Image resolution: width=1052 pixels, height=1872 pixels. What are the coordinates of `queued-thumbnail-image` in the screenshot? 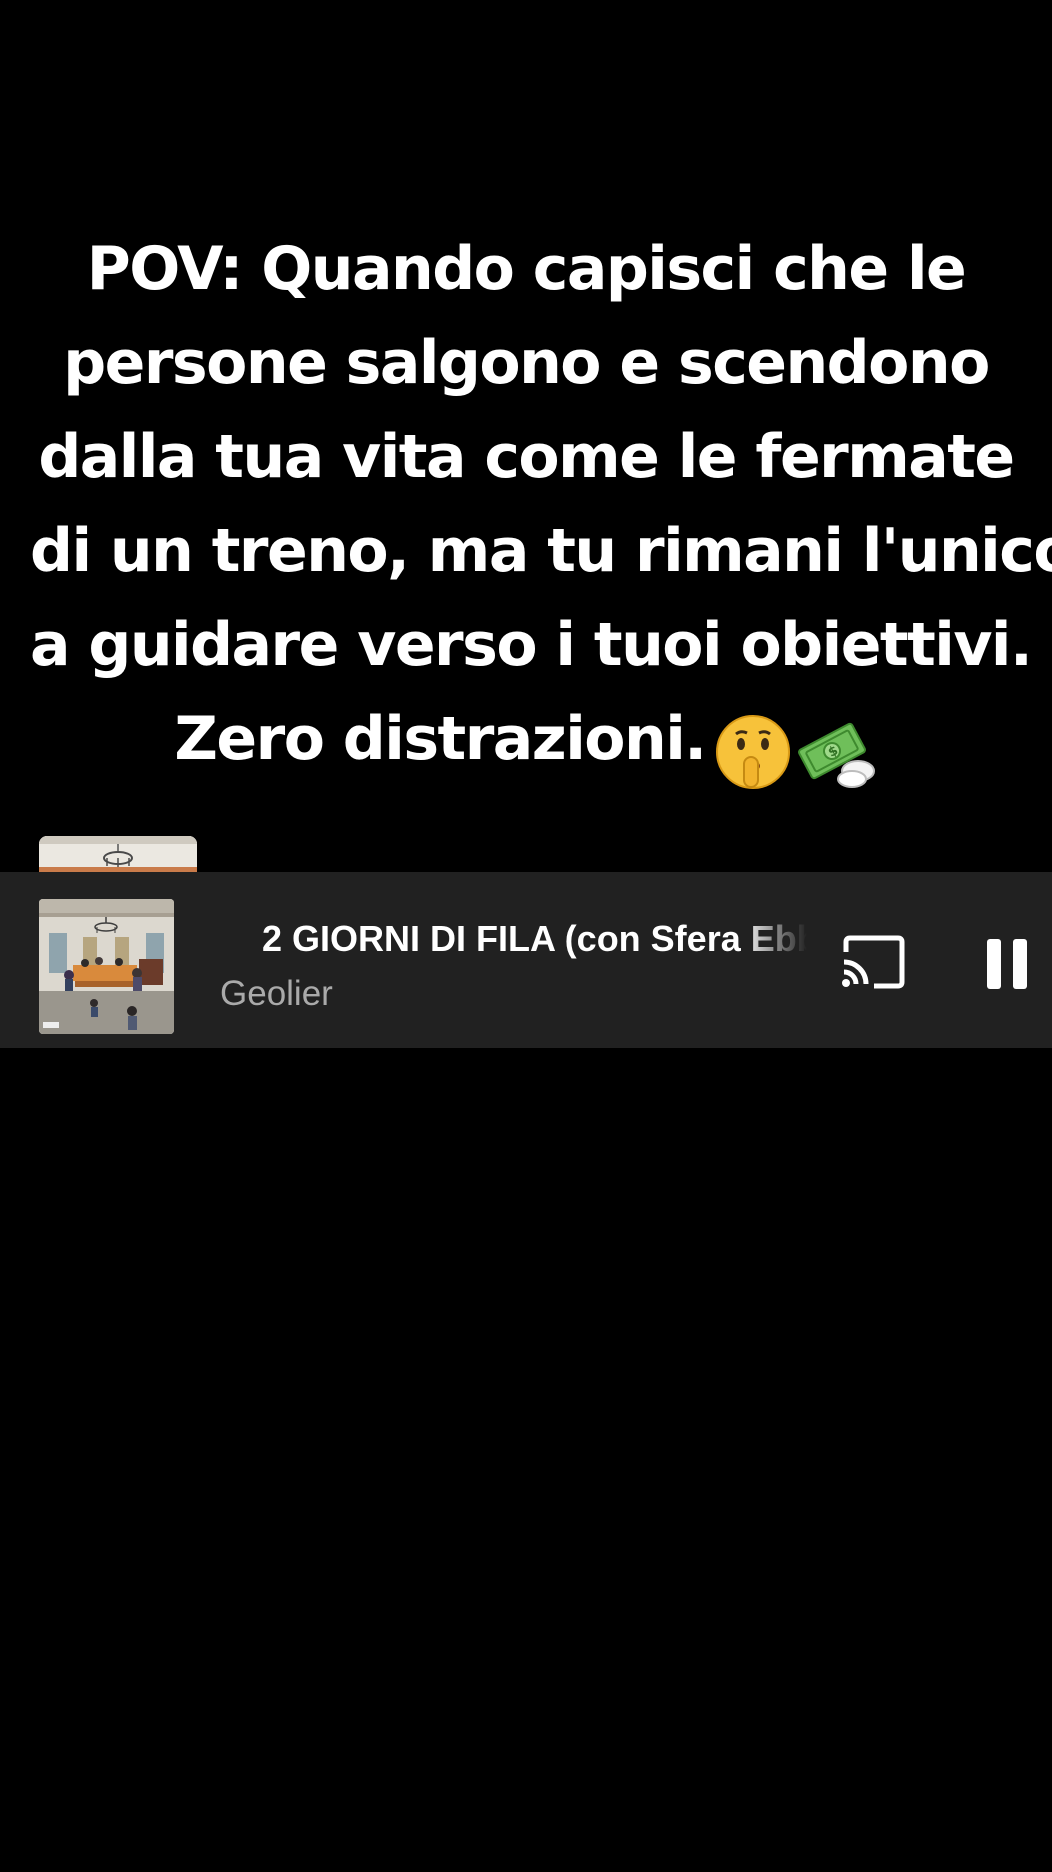 It's located at (118, 854).